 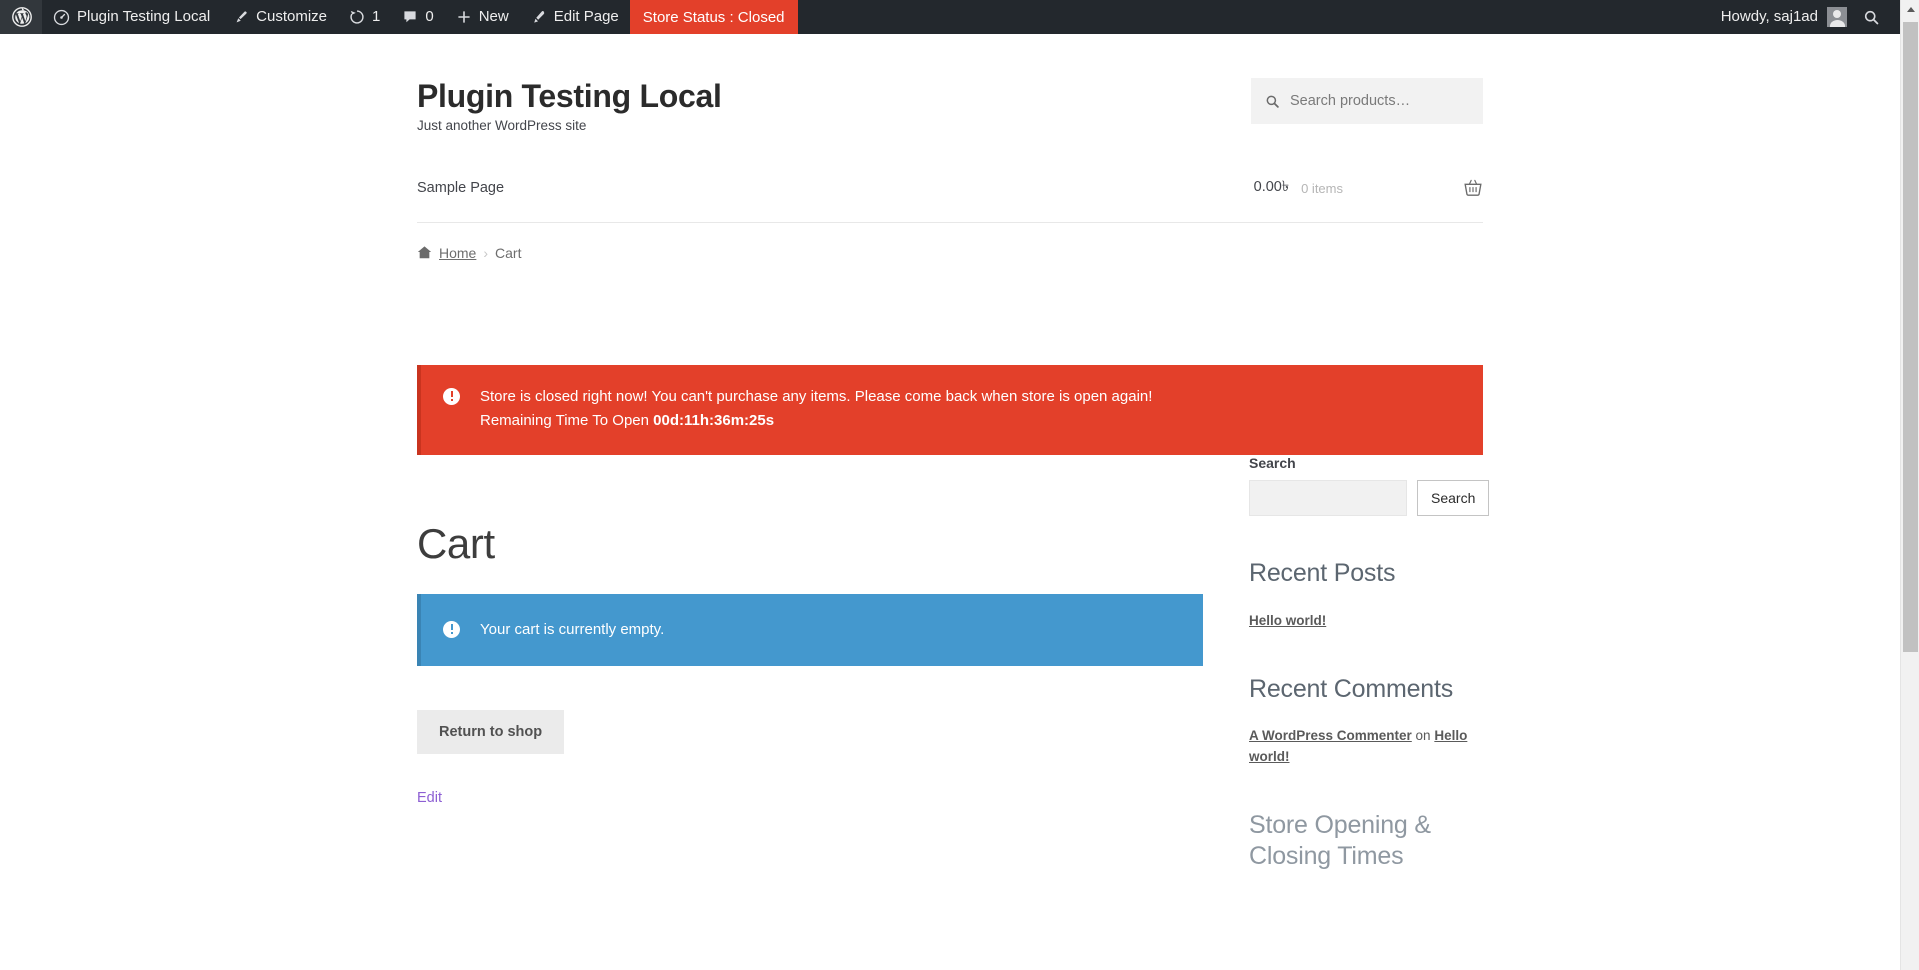 I want to click on widget-store-times: Store Opening & Closing Times, so click(x=1366, y=841).